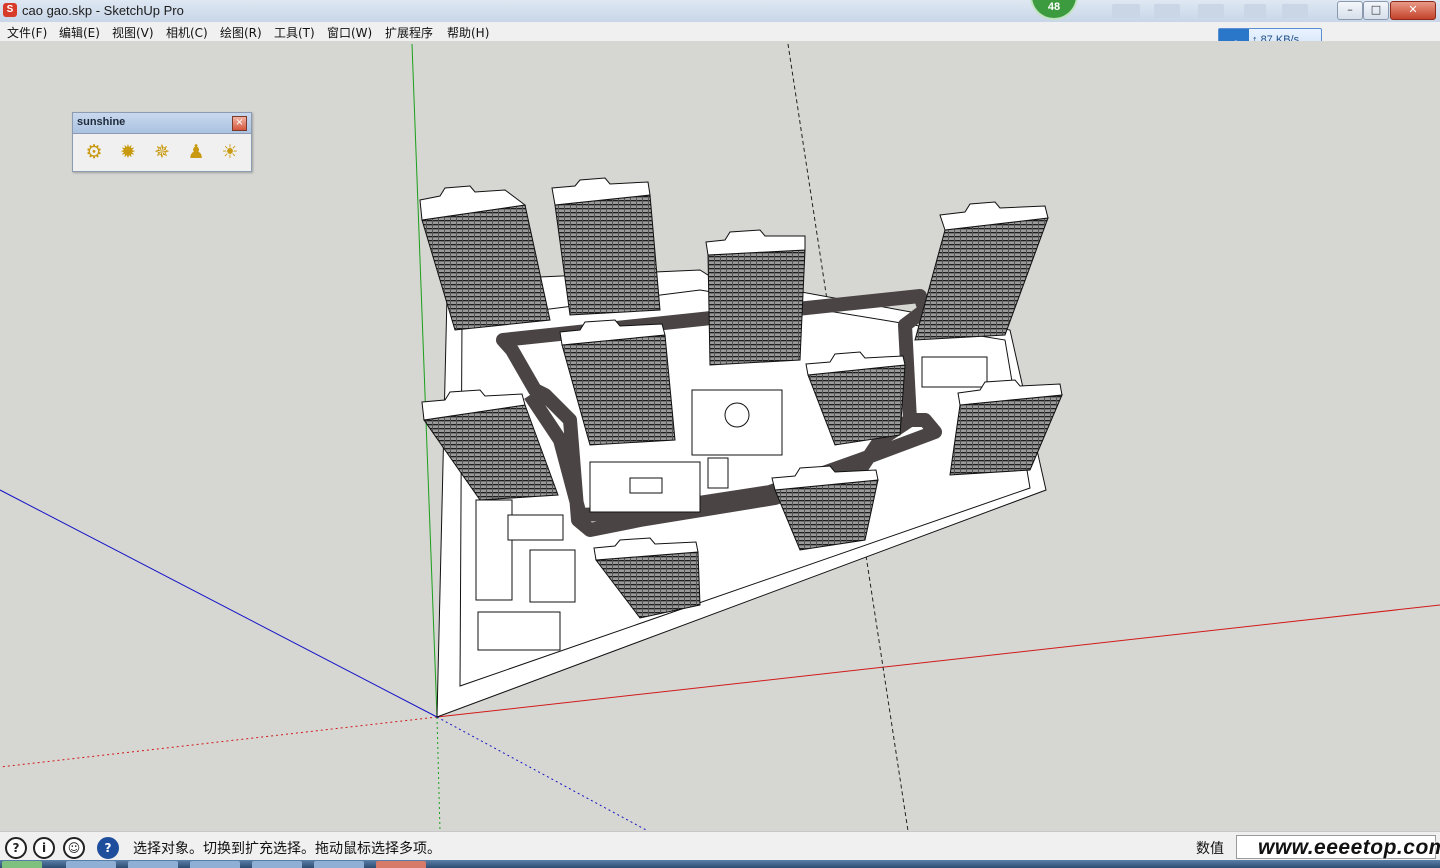  I want to click on red-axis-negative, so click(219, 742).